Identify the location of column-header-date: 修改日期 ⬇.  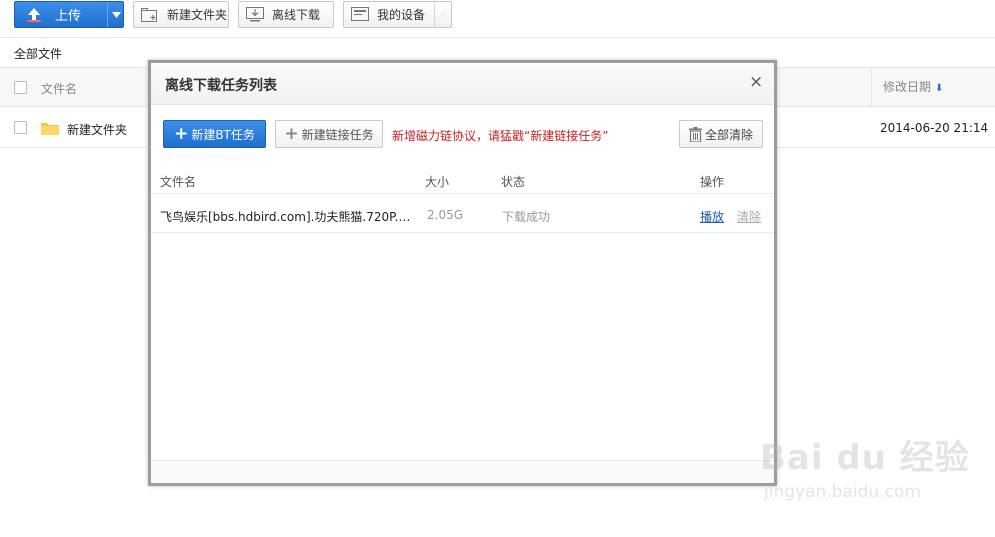
(907, 87).